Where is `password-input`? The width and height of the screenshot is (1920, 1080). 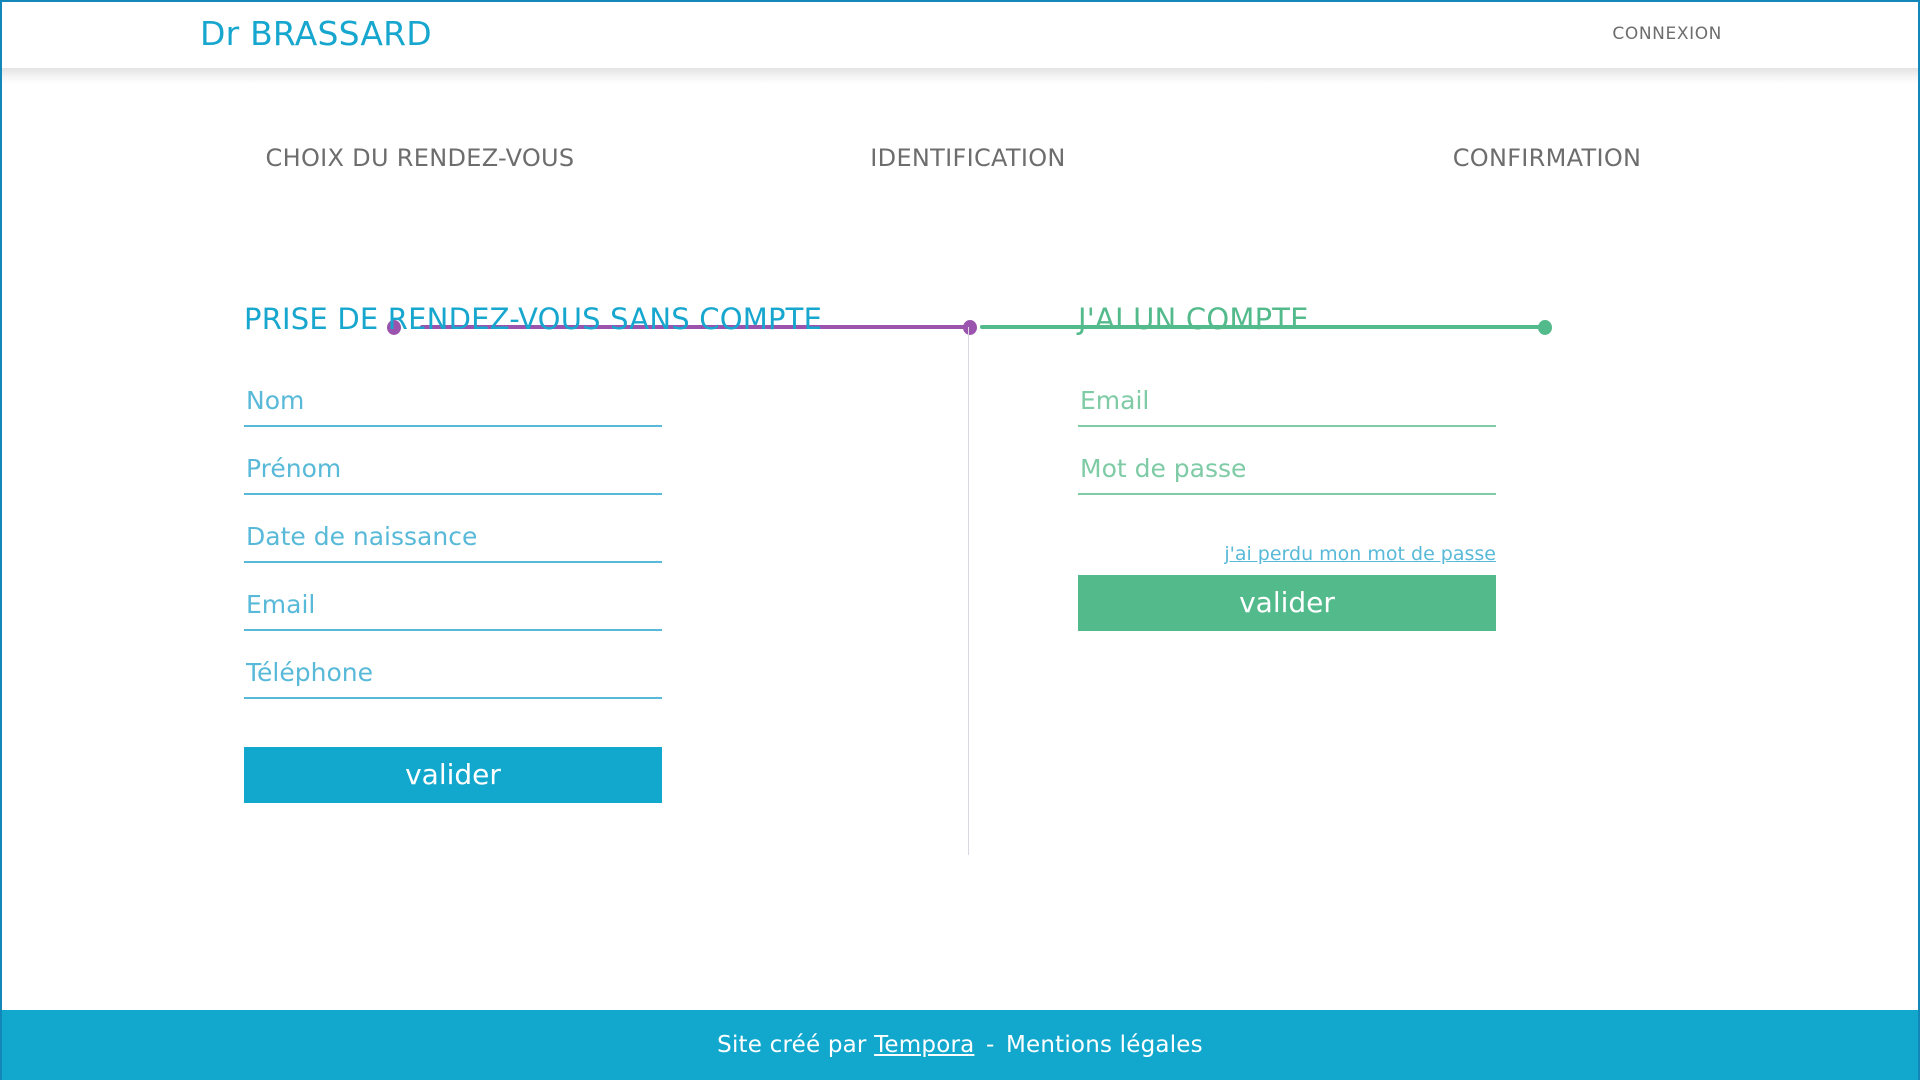 password-input is located at coordinates (1287, 472).